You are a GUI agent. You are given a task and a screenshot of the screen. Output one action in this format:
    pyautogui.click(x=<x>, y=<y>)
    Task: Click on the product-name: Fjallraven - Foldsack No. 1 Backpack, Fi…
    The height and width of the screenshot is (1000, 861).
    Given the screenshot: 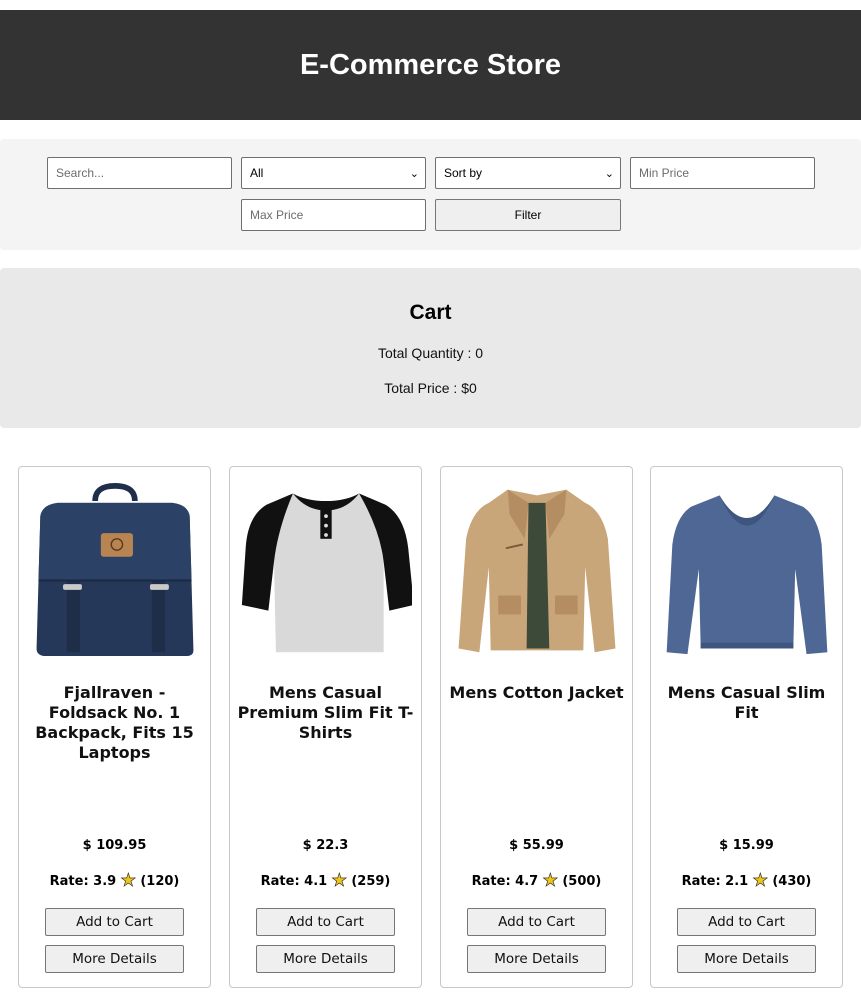 What is the action you would take?
    pyautogui.click(x=114, y=723)
    